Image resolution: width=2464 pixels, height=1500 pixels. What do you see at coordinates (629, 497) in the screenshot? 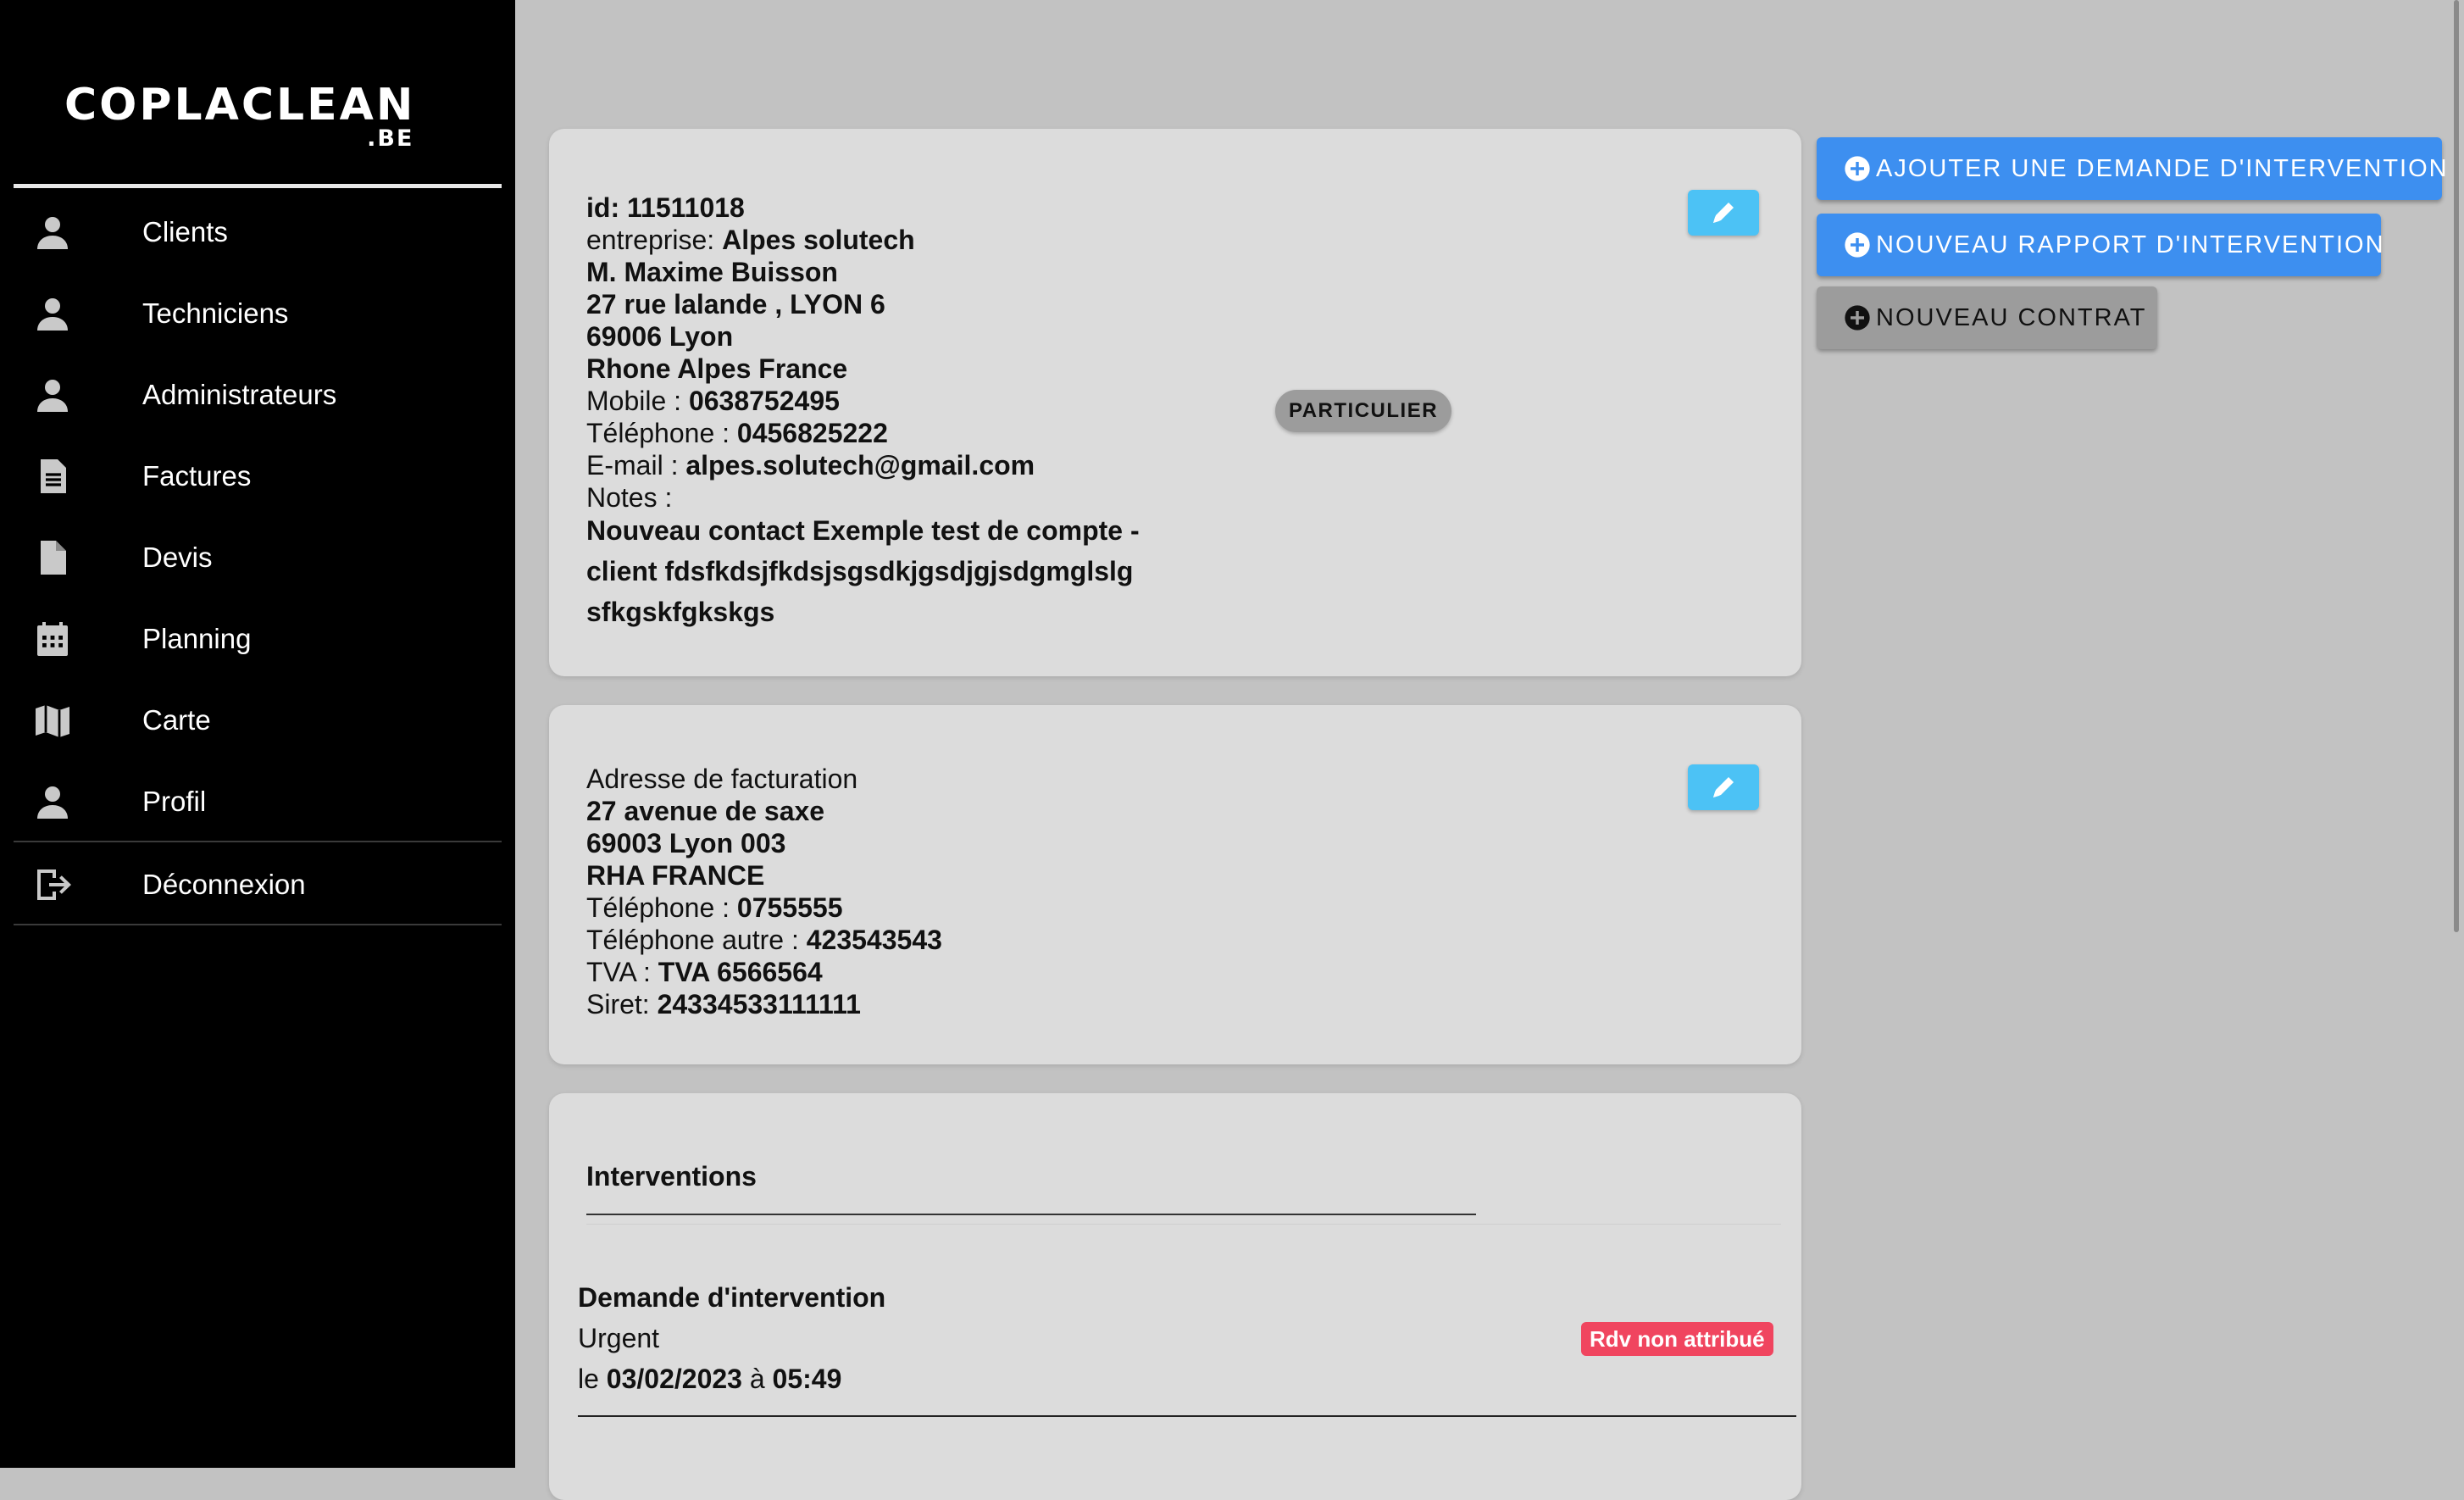
I see `client-notes-label: Notes :` at bounding box center [629, 497].